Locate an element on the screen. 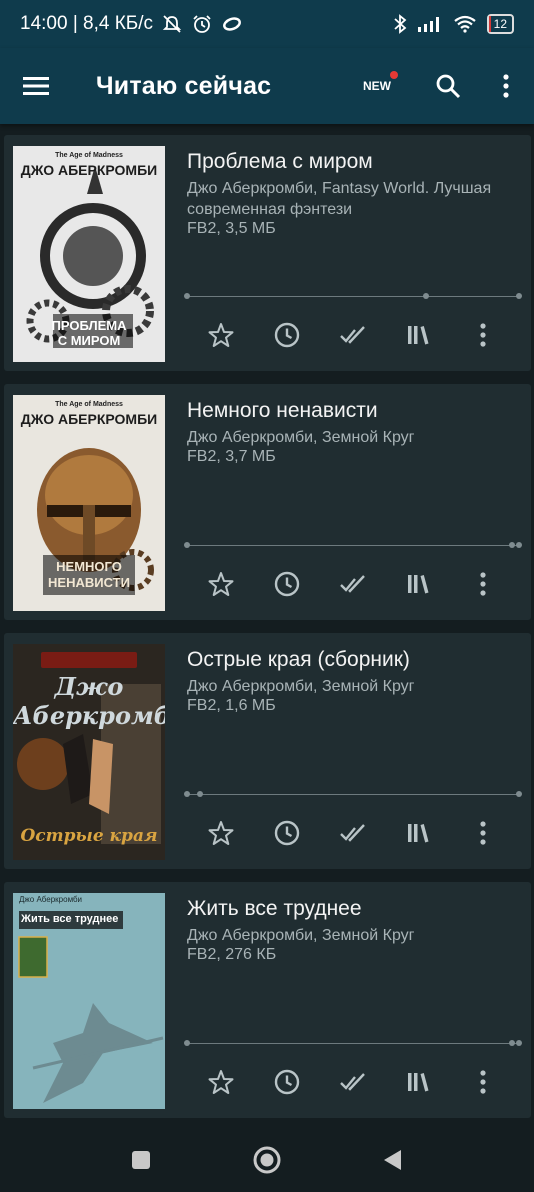 The height and width of the screenshot is (1192, 534). cover-title: С МИРОМ is located at coordinates (89, 340).